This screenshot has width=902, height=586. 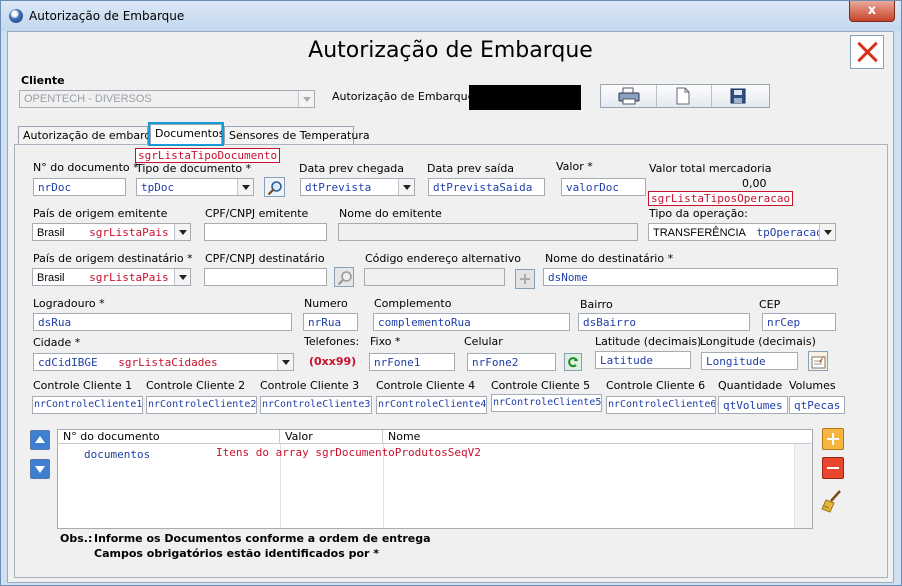 What do you see at coordinates (753, 405) in the screenshot?
I see `quantidade-input: qtVolumes` at bounding box center [753, 405].